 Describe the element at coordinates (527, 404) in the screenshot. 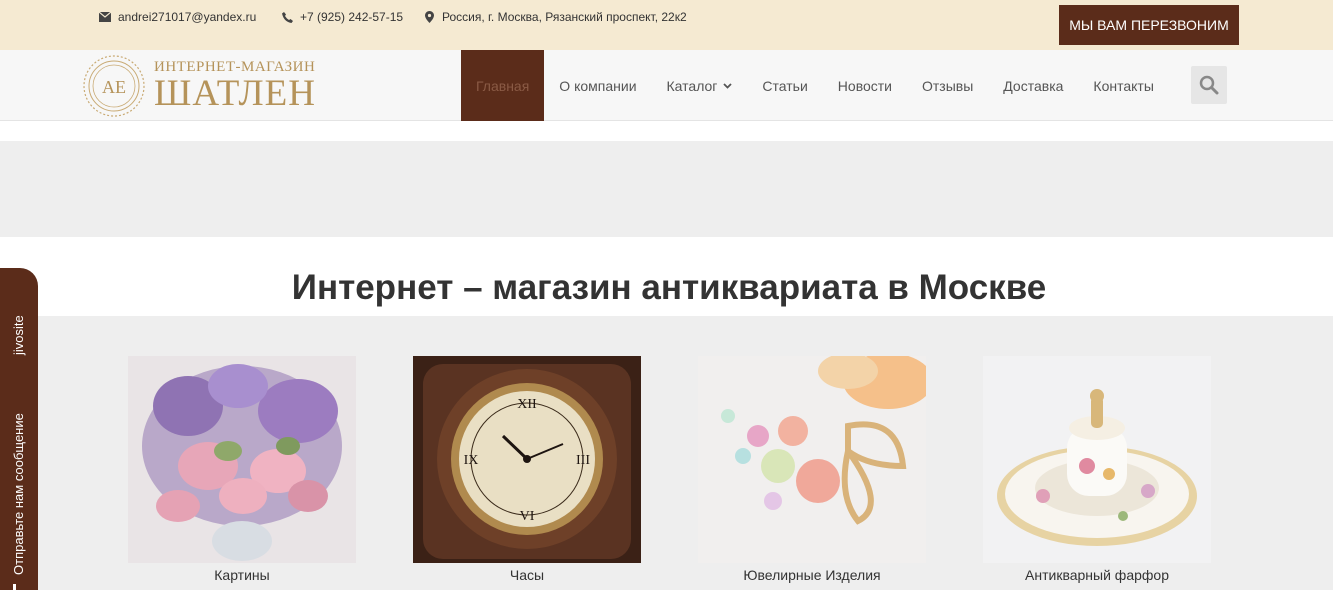

I see `svg-text: XII` at that location.